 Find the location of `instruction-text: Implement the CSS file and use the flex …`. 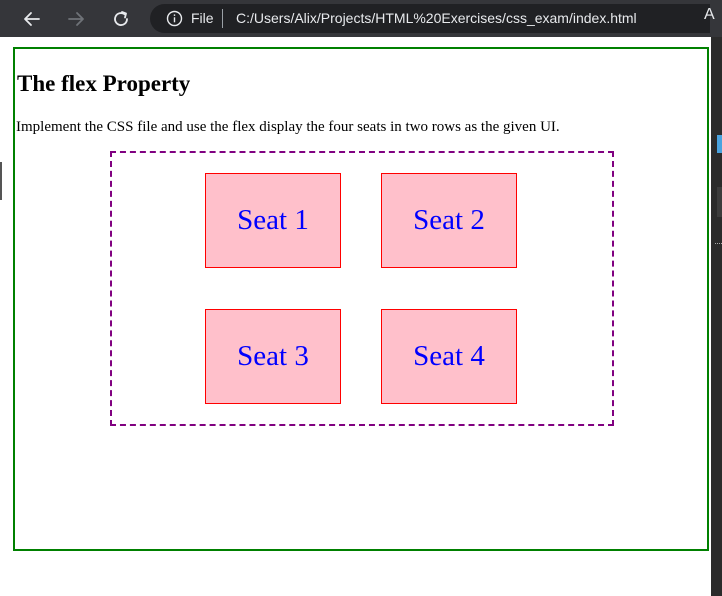

instruction-text: Implement the CSS file and use the flex … is located at coordinates (288, 127).